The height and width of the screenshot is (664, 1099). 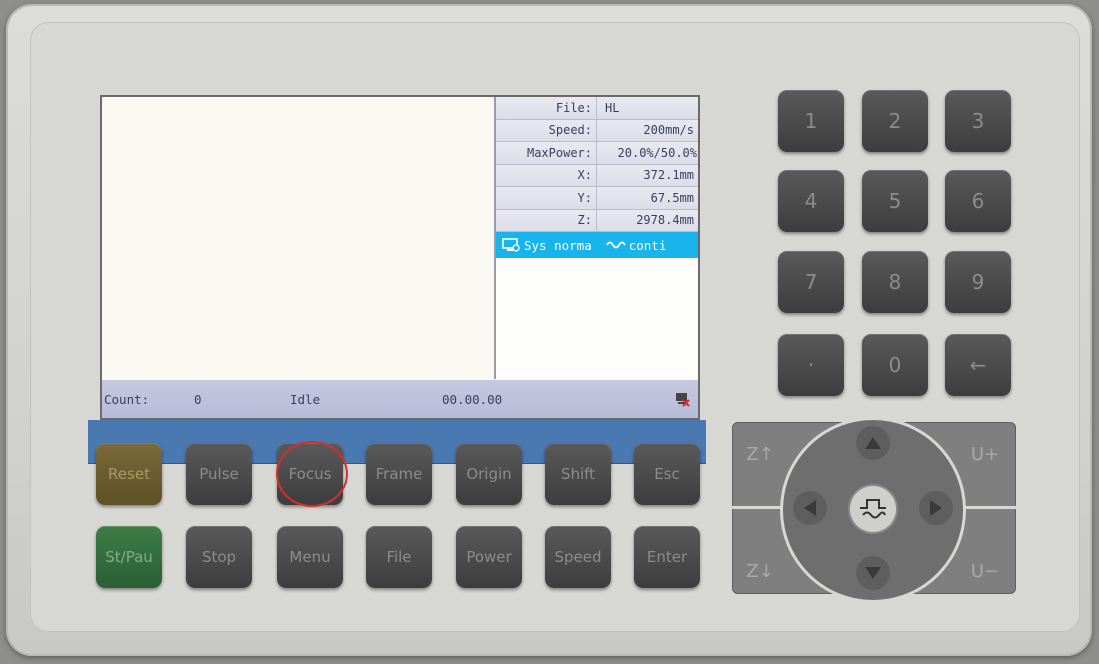 I want to click on power-button: Power, so click(x=489, y=557).